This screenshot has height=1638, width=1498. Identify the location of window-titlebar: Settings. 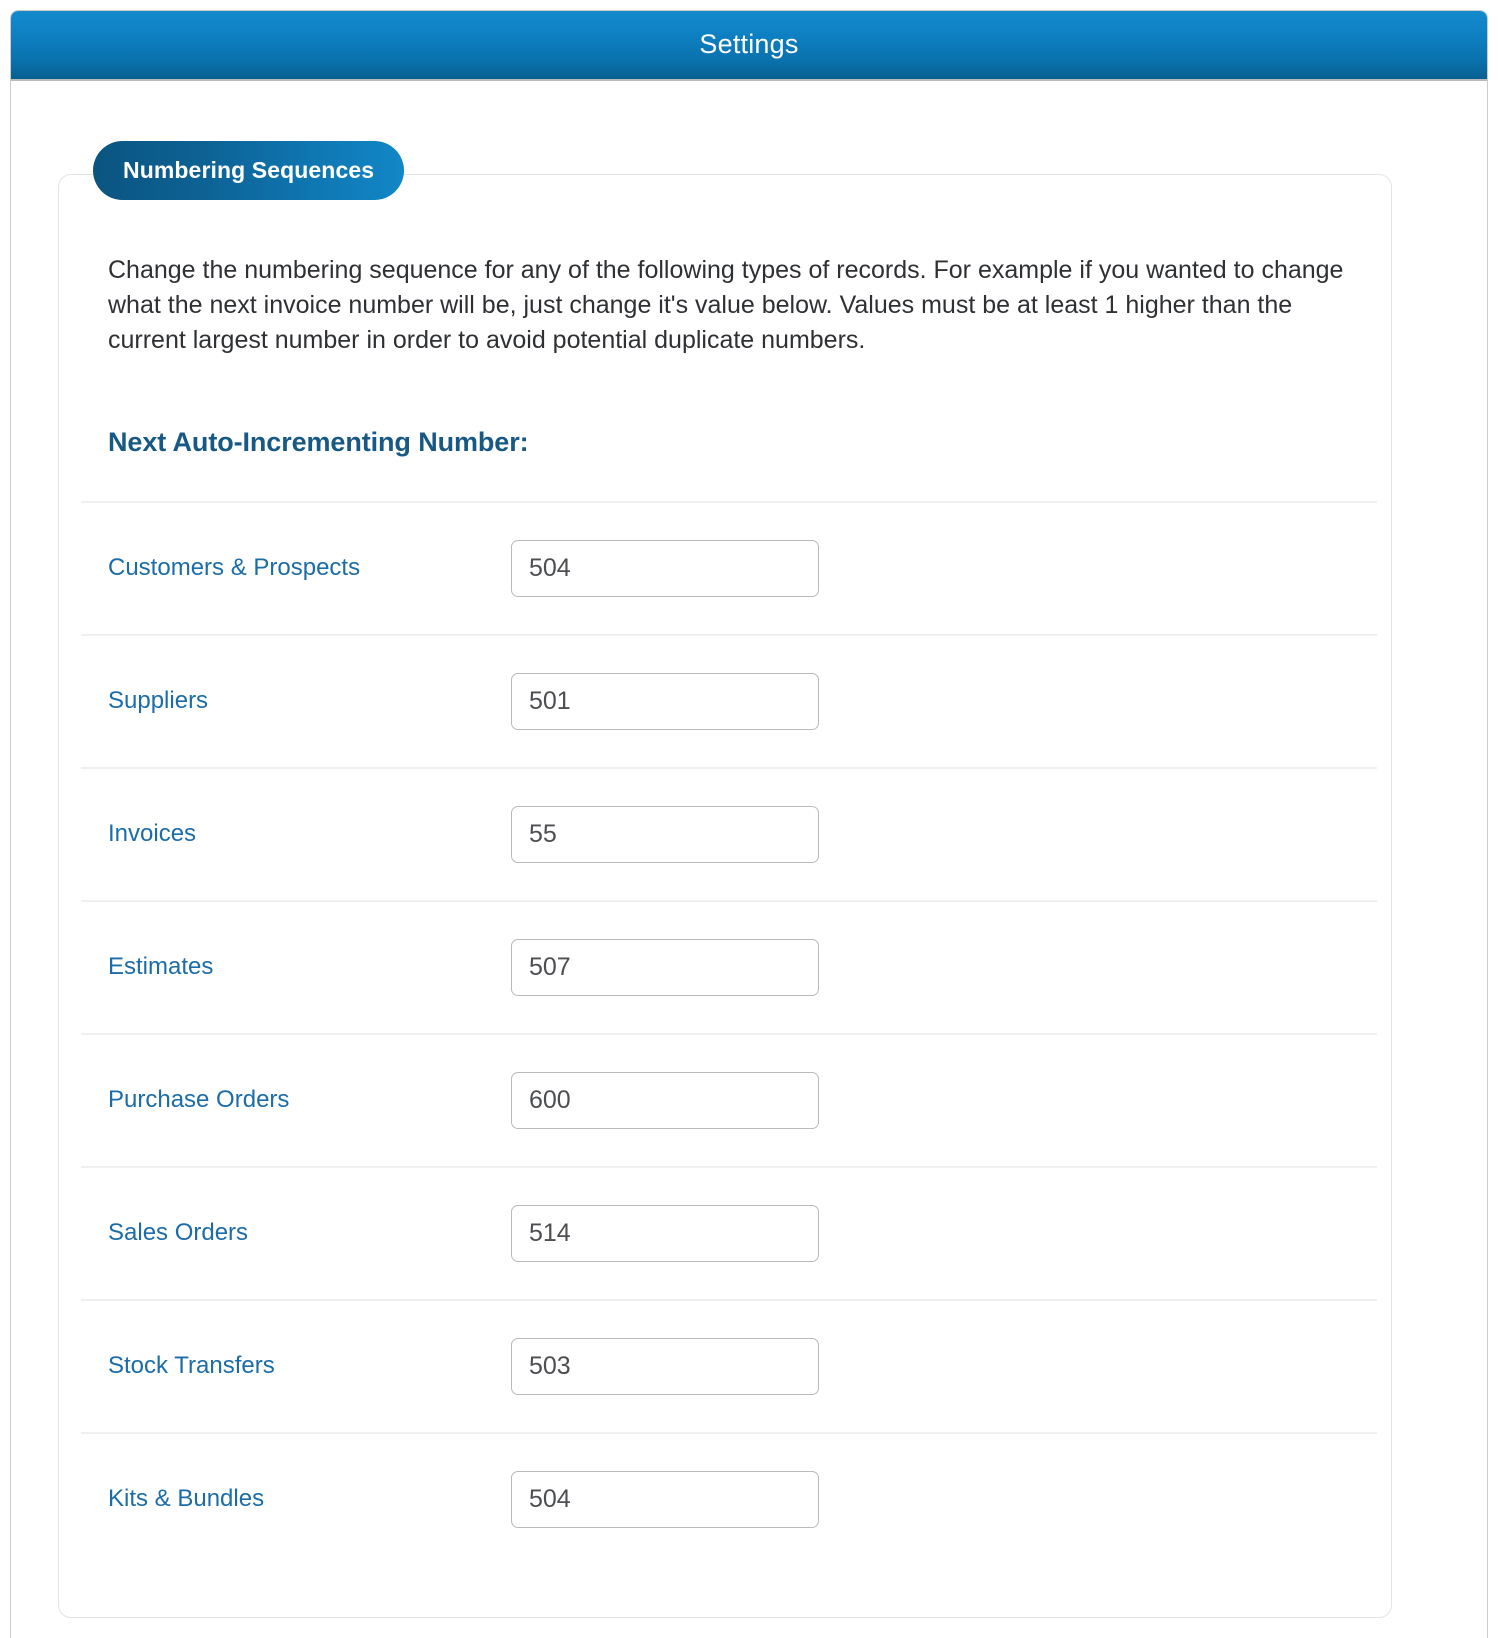
(749, 46).